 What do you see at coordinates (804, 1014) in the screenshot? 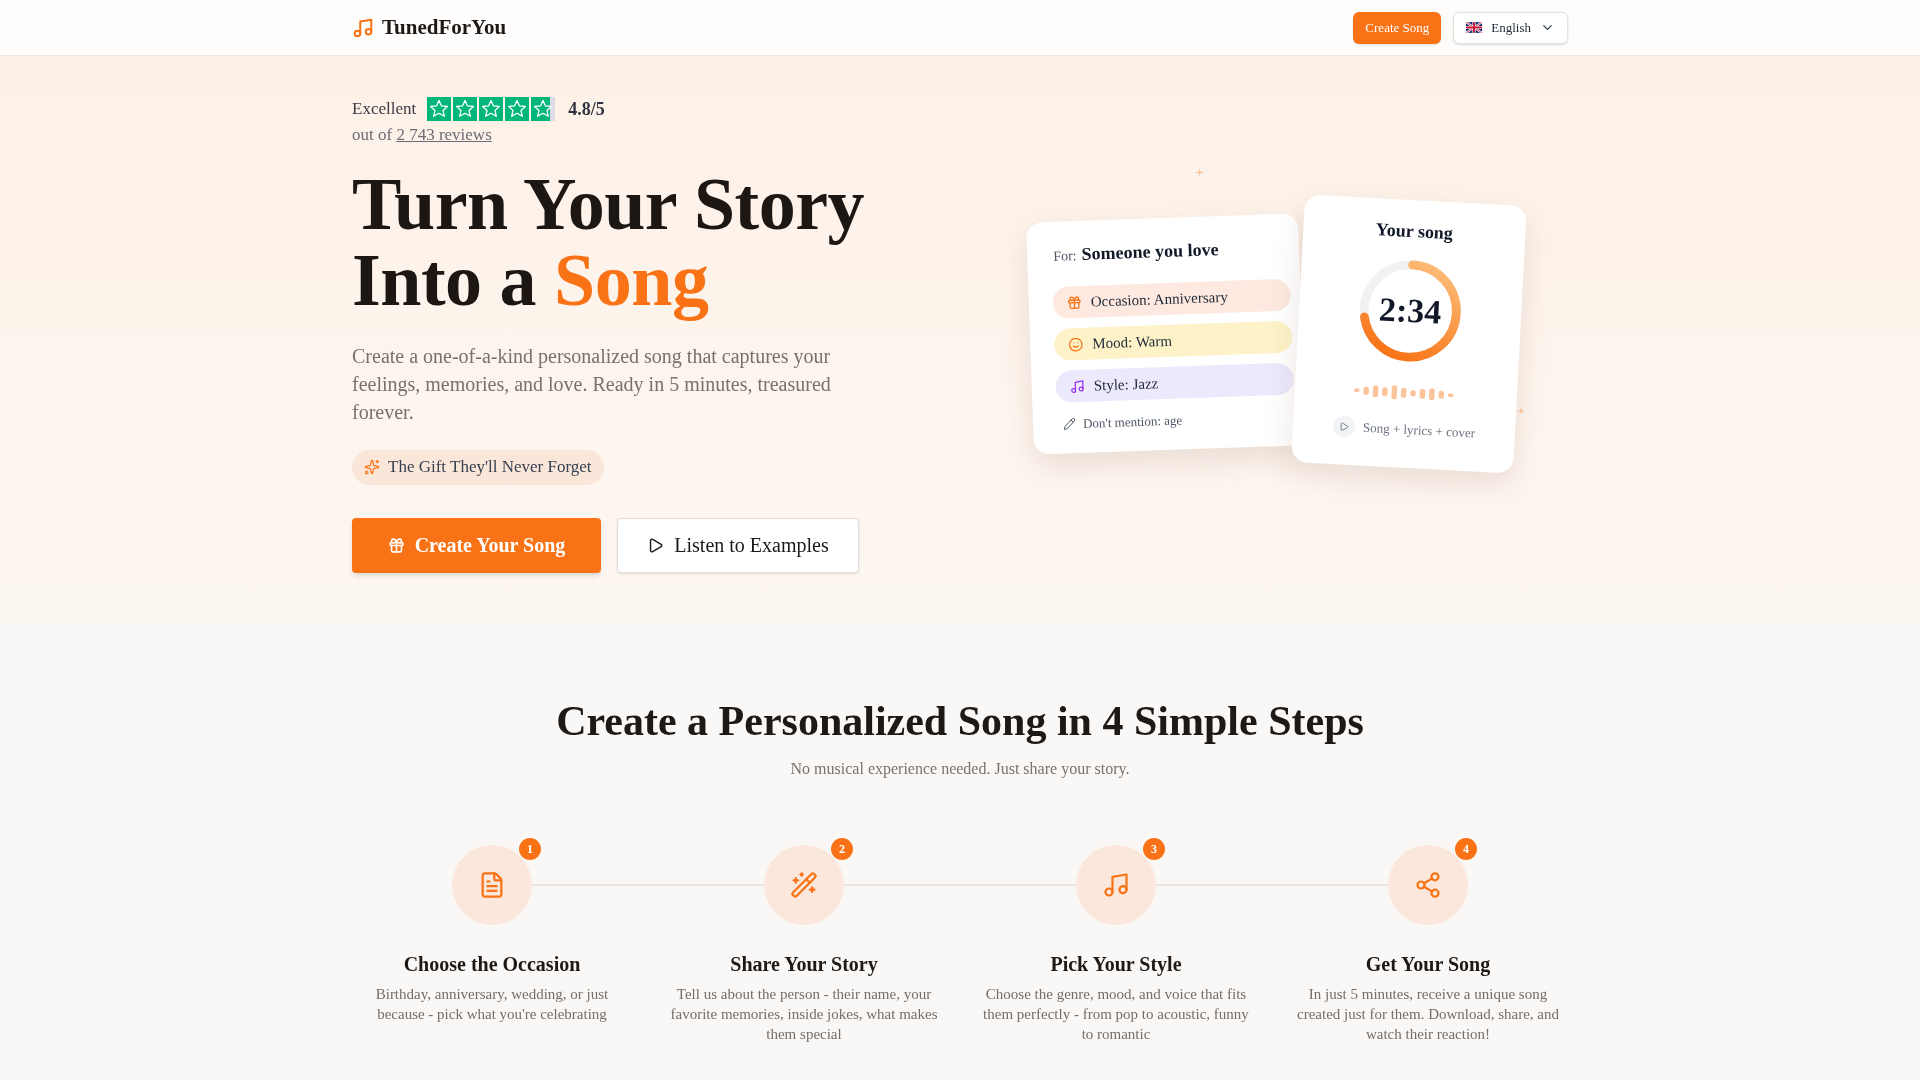
I see `step-description: Tell us about the person - their name, your favorite memories, inside jokes, what makes them special` at bounding box center [804, 1014].